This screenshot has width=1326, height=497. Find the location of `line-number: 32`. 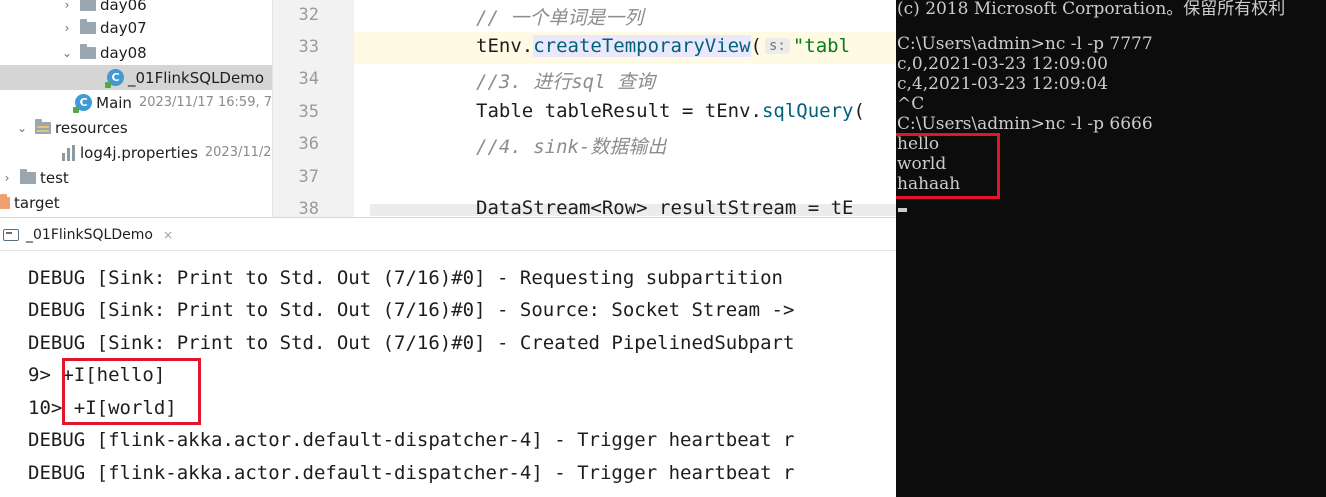

line-number: 32 is located at coordinates (308, 15).